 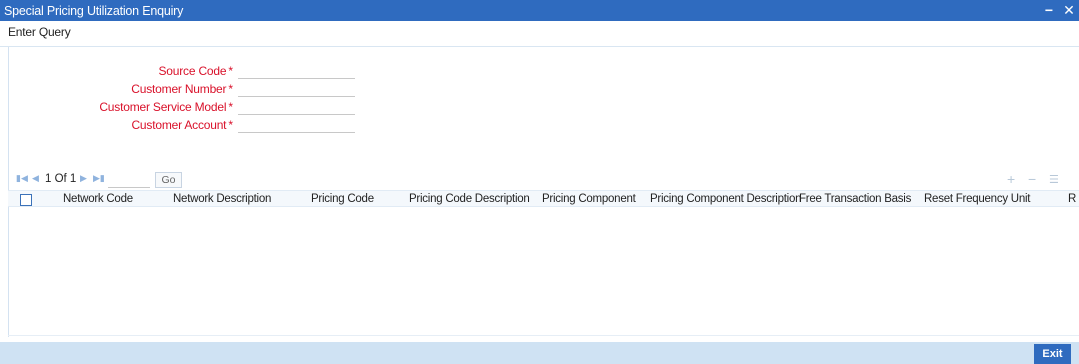 What do you see at coordinates (342, 199) in the screenshot?
I see `column-pricing-code: Pricing Code` at bounding box center [342, 199].